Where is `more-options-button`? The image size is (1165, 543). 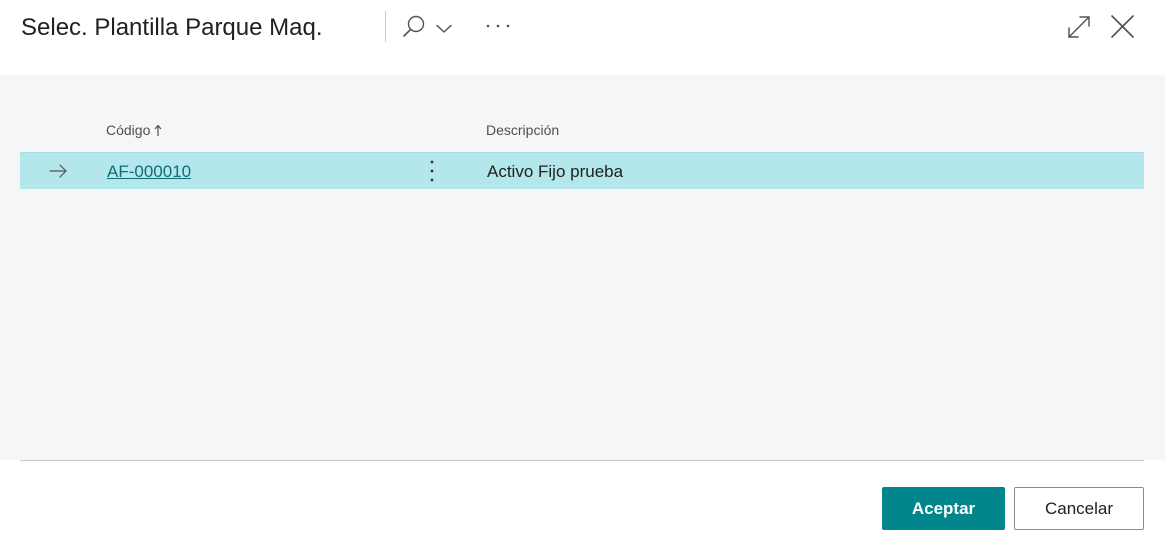 more-options-button is located at coordinates (498, 26).